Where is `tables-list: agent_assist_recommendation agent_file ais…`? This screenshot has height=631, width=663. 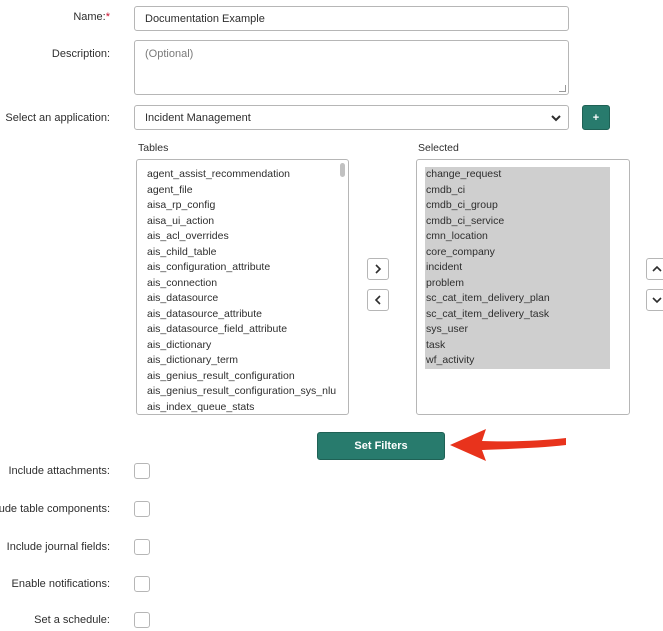 tables-list: agent_assist_recommendation agent_file ais… is located at coordinates (242, 287).